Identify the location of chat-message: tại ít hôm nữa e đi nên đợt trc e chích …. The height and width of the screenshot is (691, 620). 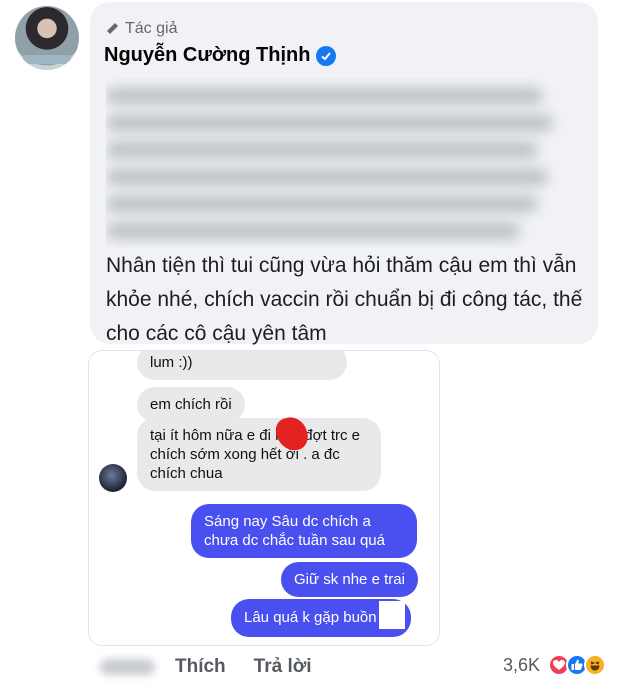
(259, 454).